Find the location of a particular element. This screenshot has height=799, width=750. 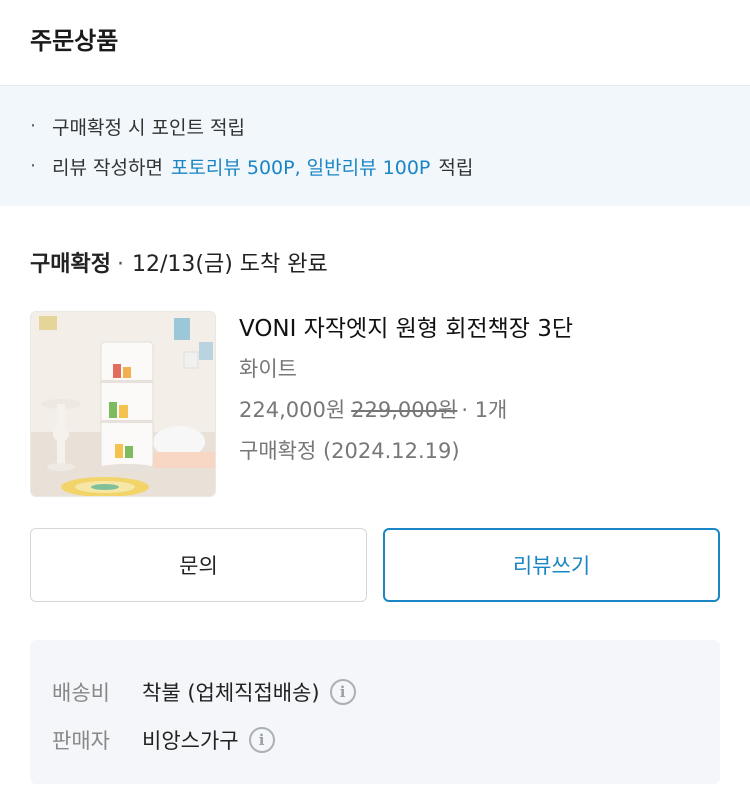

inquiry-button: 문의 is located at coordinates (198, 565).